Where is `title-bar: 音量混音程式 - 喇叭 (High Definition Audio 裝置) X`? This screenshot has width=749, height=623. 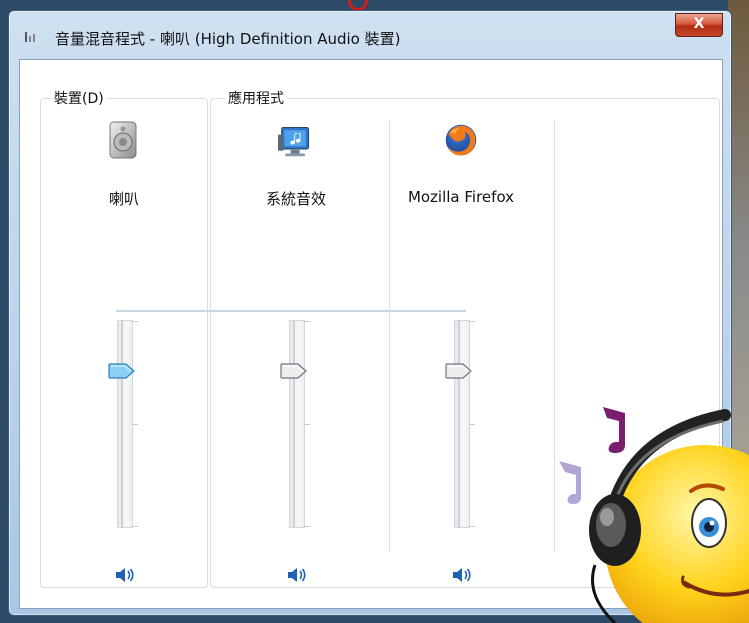 title-bar: 音量混音程式 - 喇叭 (High Definition Audio 裝置) X is located at coordinates (370, 35).